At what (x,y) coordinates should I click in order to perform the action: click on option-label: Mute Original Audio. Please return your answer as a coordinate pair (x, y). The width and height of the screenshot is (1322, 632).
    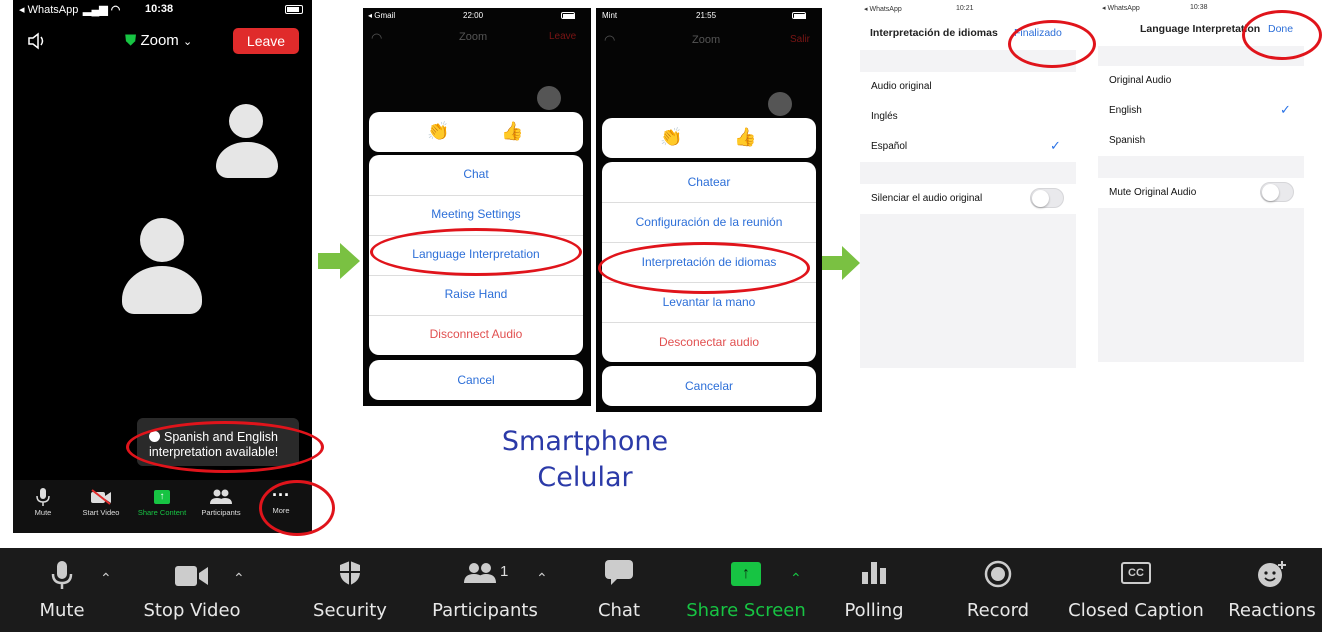
    Looking at the image, I should click on (1153, 192).